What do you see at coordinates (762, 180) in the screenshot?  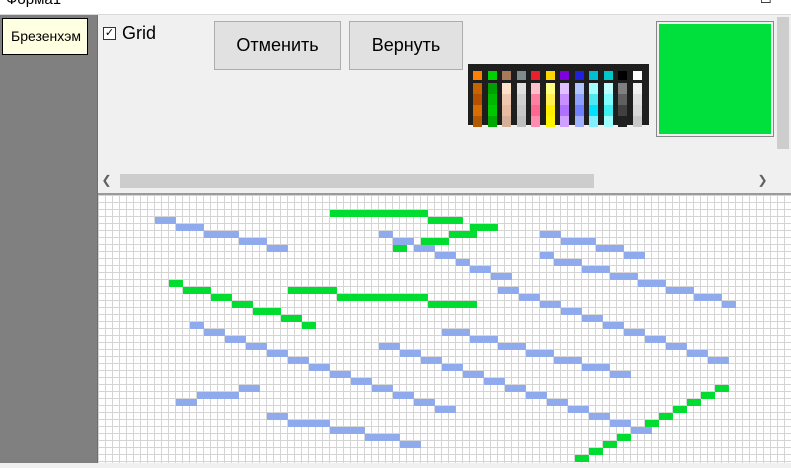 I see `scroll-right-icon: ❯` at bounding box center [762, 180].